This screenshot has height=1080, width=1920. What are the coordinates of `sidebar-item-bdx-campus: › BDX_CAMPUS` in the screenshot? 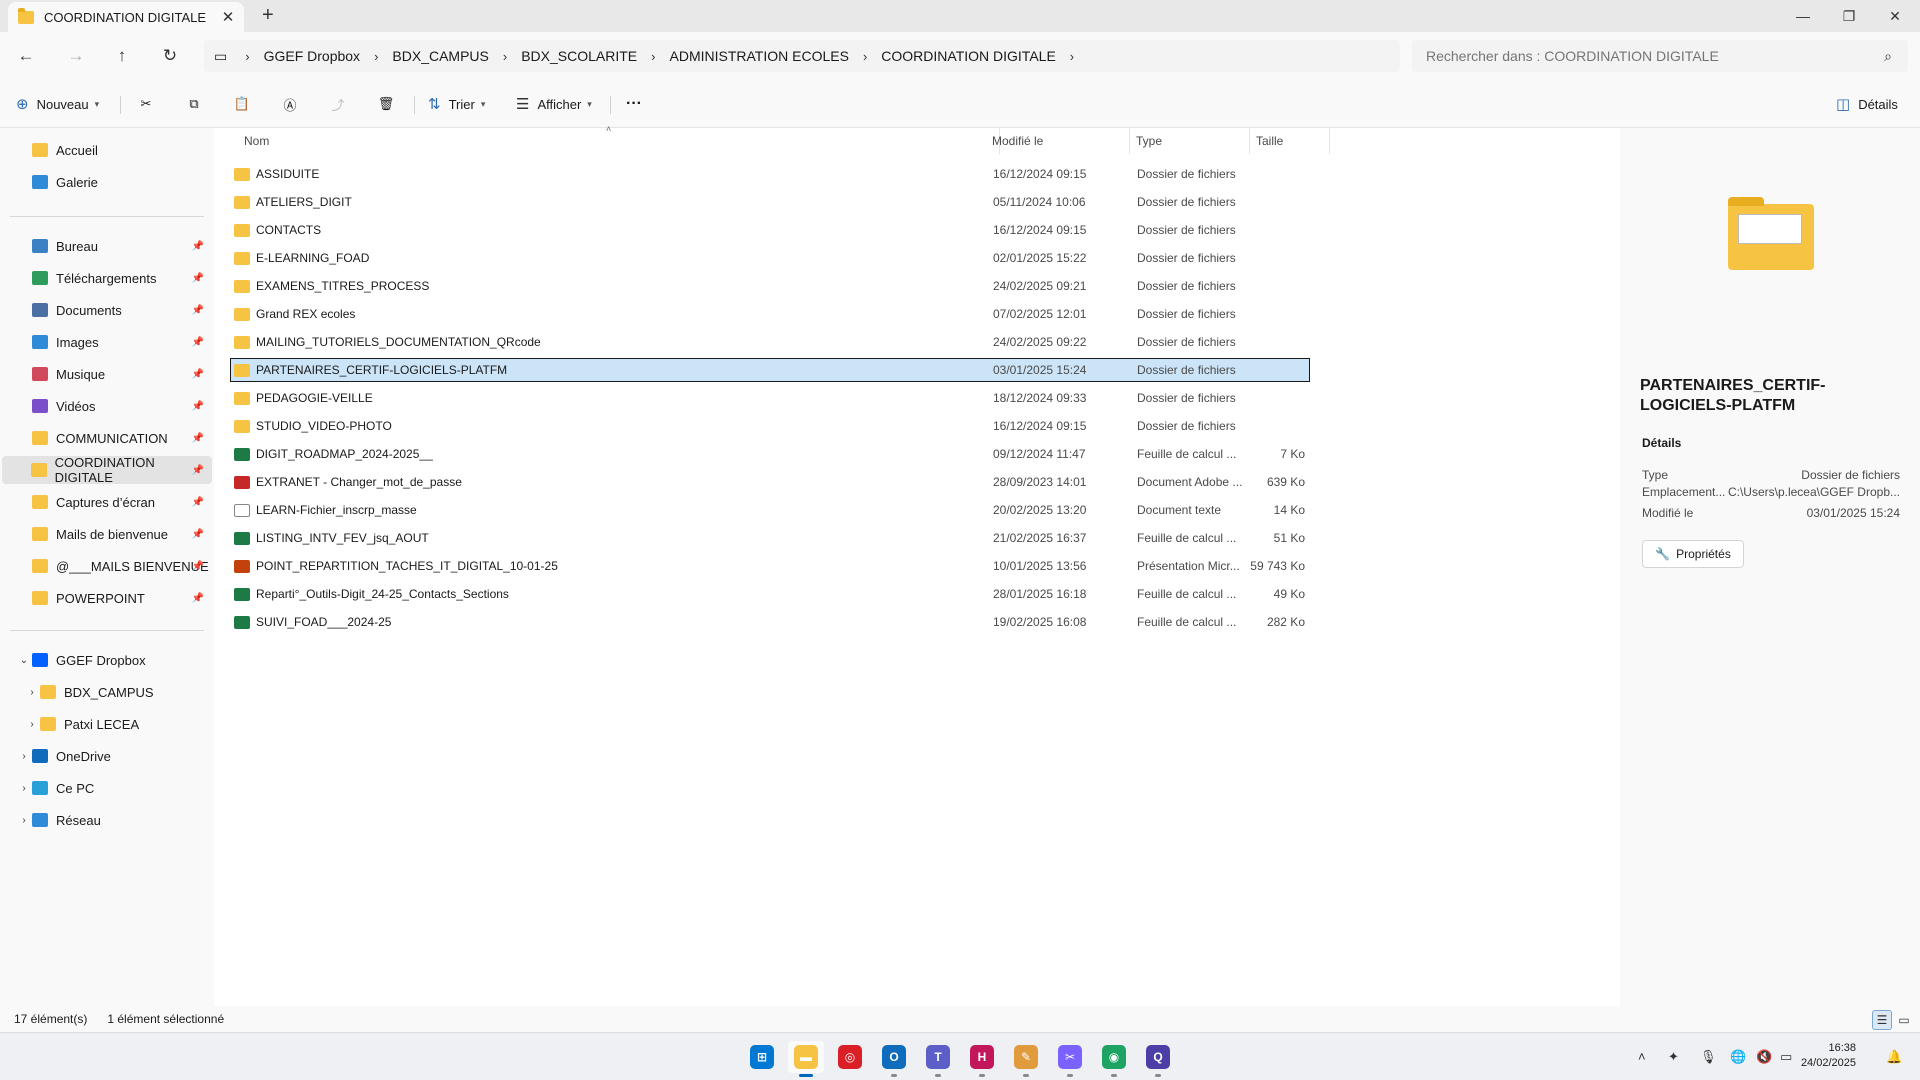 It's located at (107, 692).